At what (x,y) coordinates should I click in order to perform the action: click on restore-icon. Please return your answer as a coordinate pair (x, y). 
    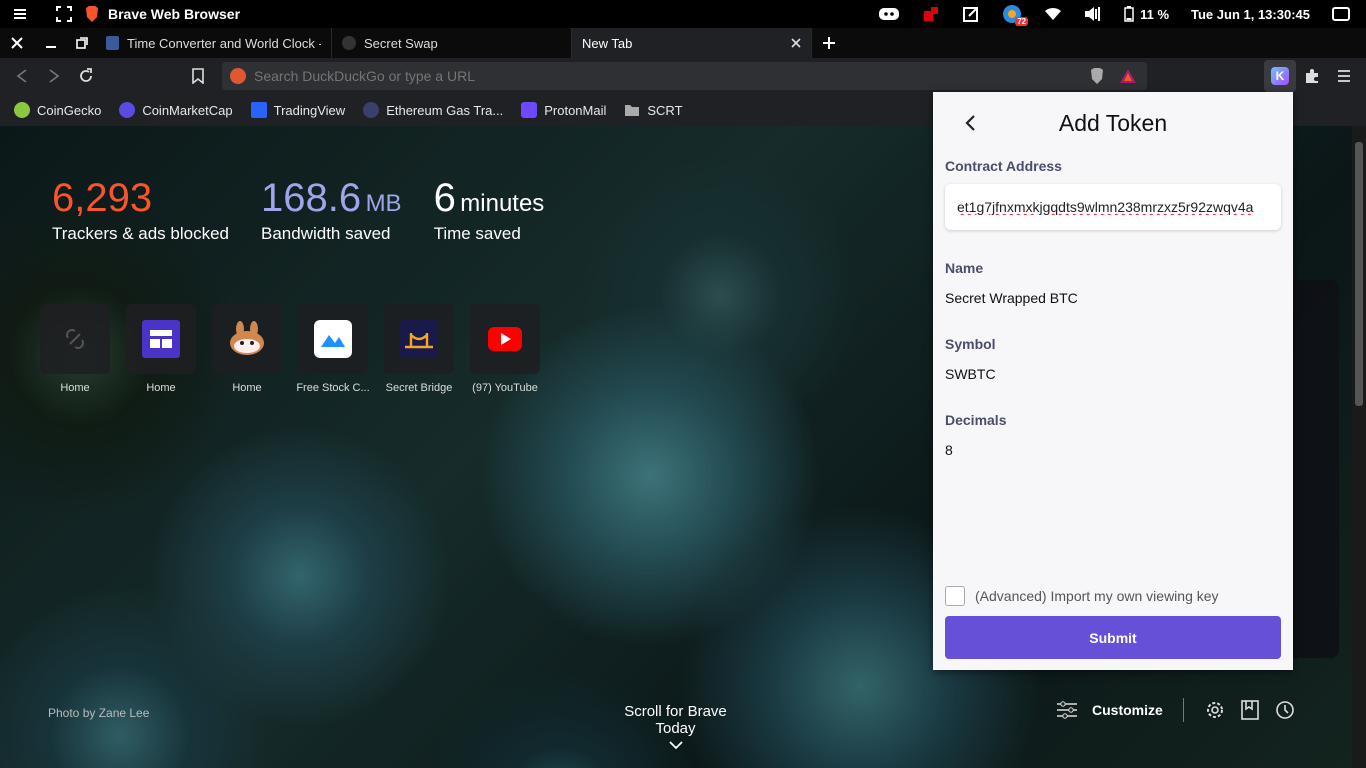
    Looking at the image, I should click on (82, 43).